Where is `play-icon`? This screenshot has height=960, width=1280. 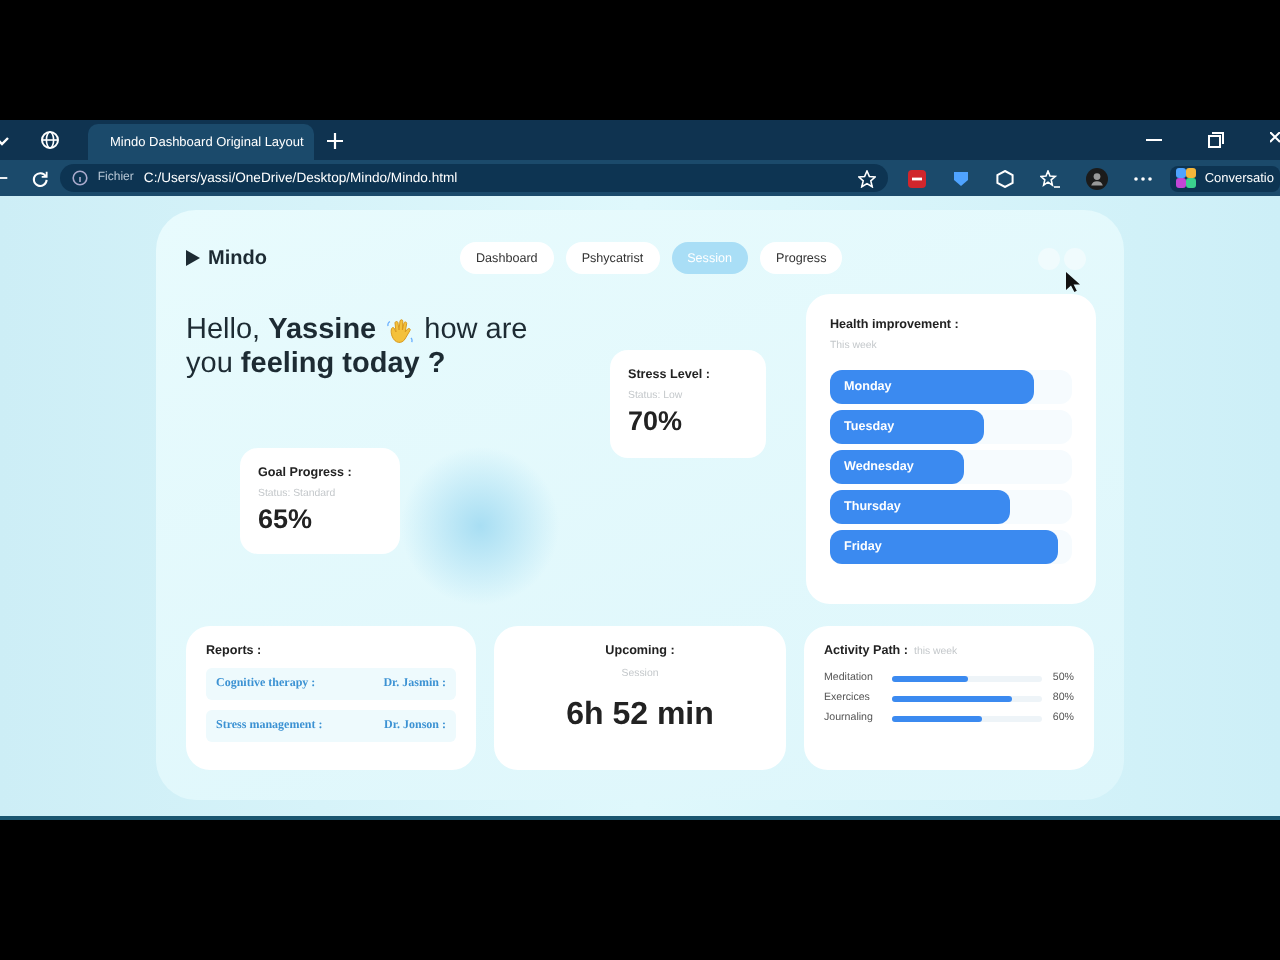 play-icon is located at coordinates (193, 258).